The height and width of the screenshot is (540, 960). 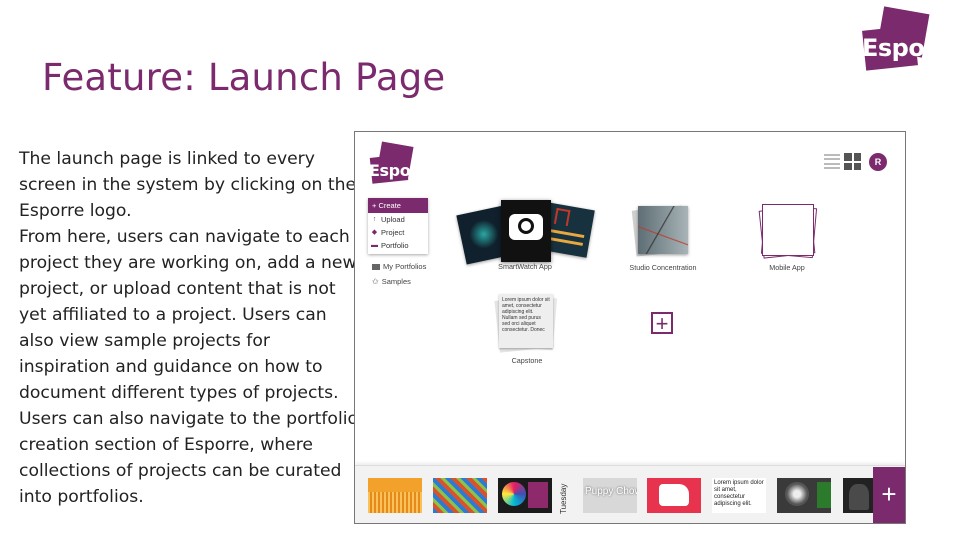 I want to click on menu-item-project: ◆ Project, so click(x=398, y=232).